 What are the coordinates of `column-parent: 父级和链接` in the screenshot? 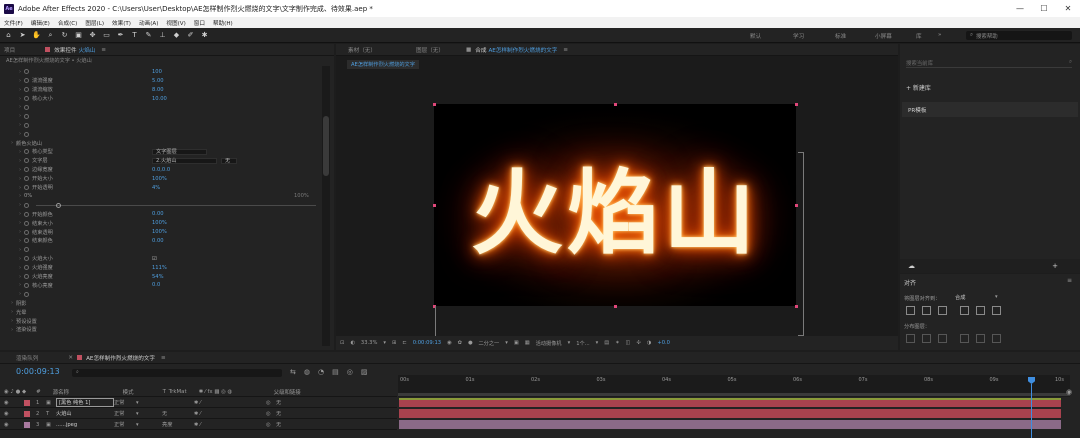 It's located at (287, 392).